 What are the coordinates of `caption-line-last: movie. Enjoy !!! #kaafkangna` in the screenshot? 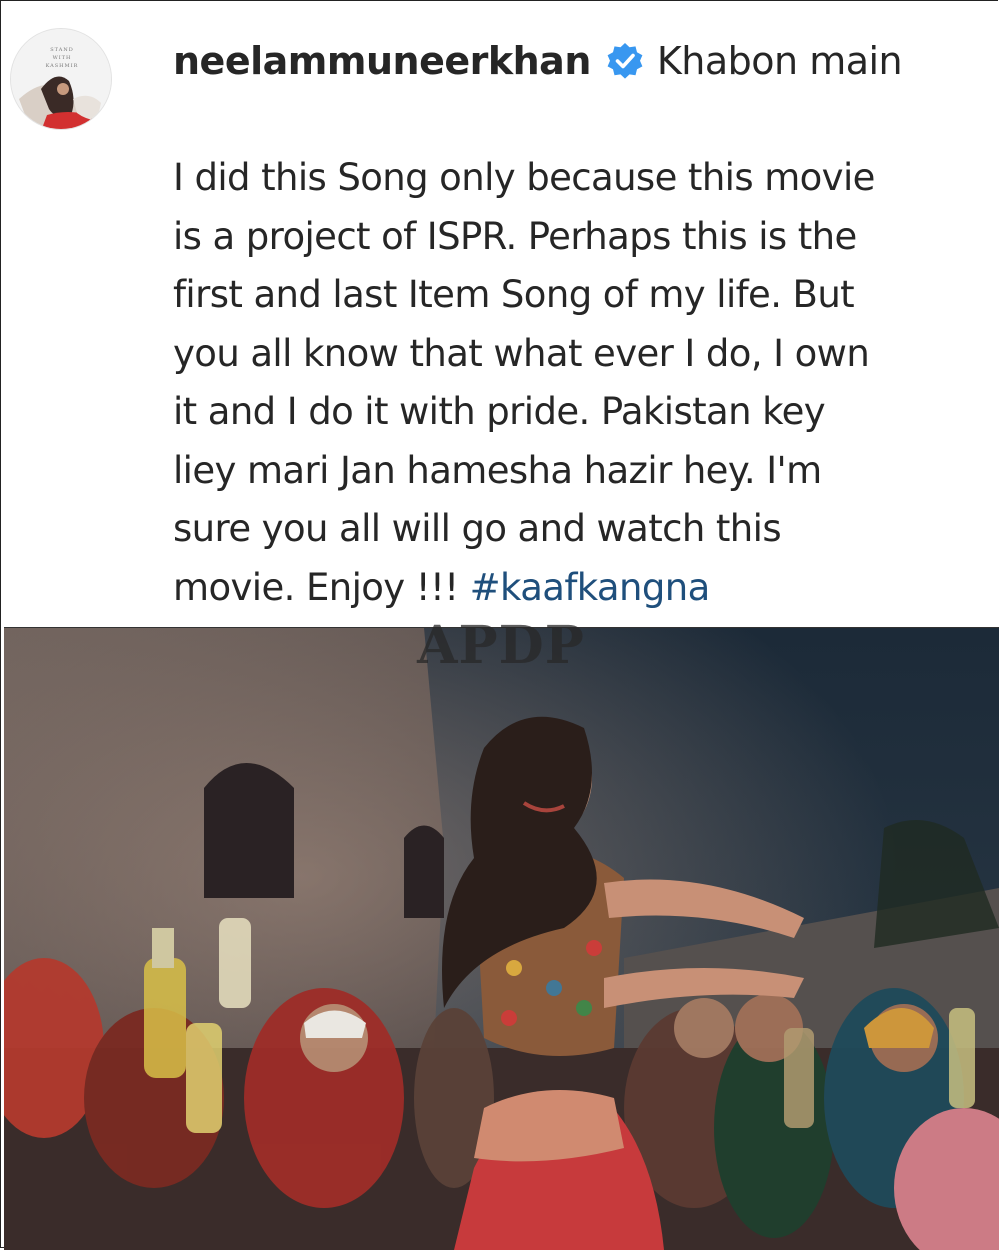 It's located at (578, 588).